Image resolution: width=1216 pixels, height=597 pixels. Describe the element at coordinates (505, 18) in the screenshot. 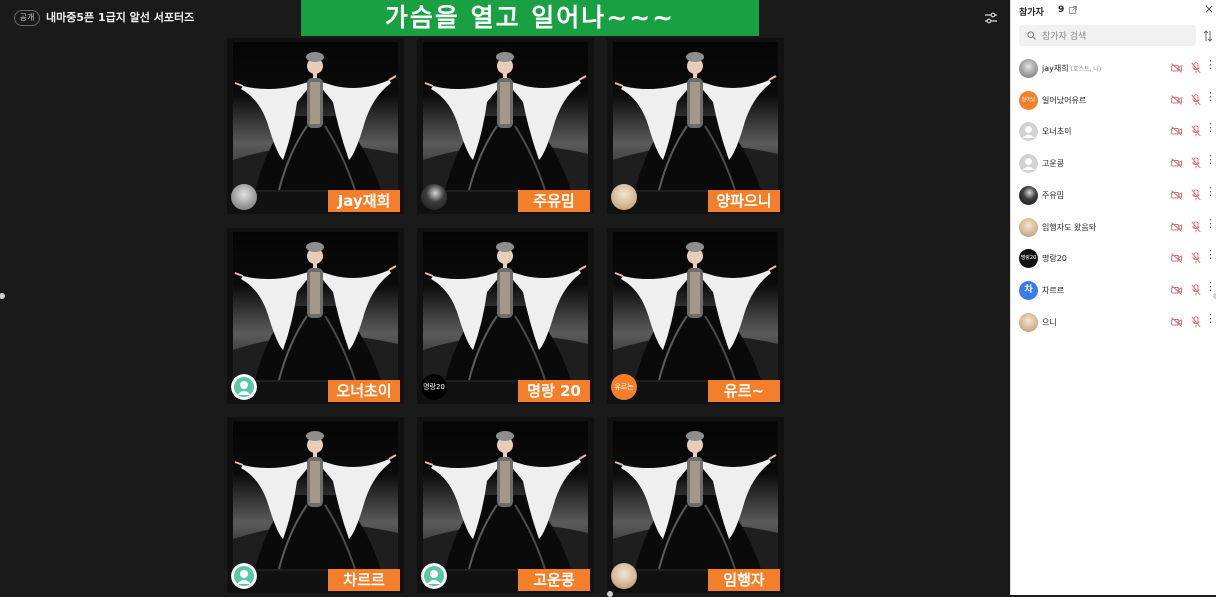

I see `meeting-header: 공개 내마중5픈 1급지 알선 서포터즈 가슴을 열고 일어나~~~` at that location.